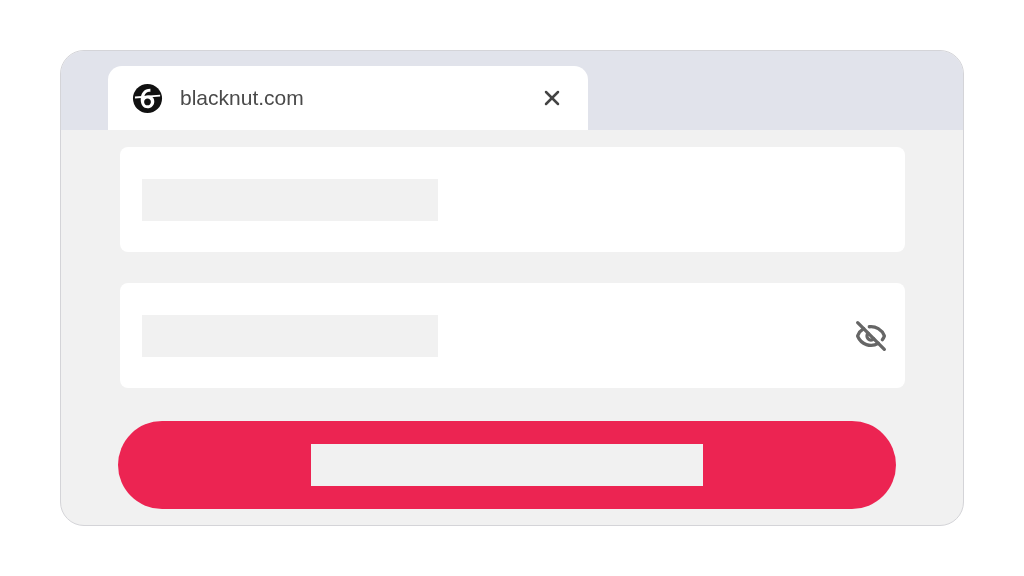 The width and height of the screenshot is (1024, 576). What do you see at coordinates (871, 335) in the screenshot?
I see `eye-off-icon` at bounding box center [871, 335].